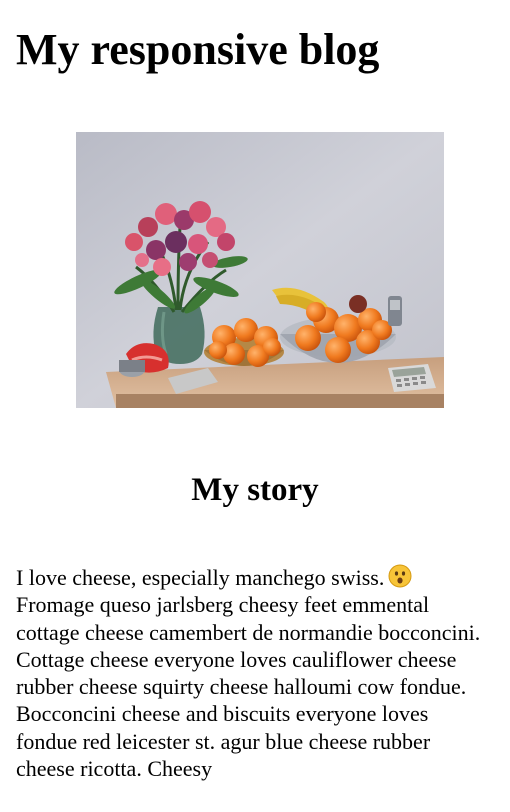 Image resolution: width=510 pixels, height=812 pixels. I want to click on page-title: My responsive blog, so click(198, 49).